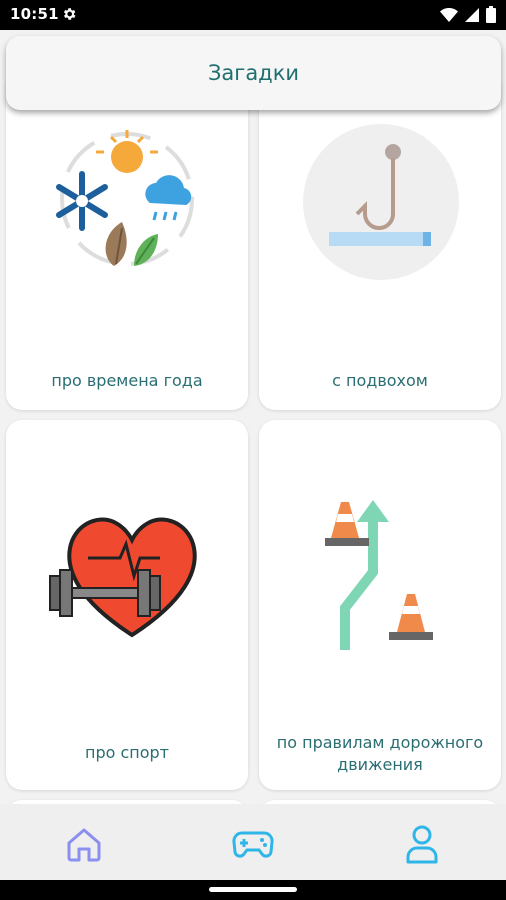 This screenshot has width=506, height=900. What do you see at coordinates (34, 14) in the screenshot?
I see `status-time: 10:51` at bounding box center [34, 14].